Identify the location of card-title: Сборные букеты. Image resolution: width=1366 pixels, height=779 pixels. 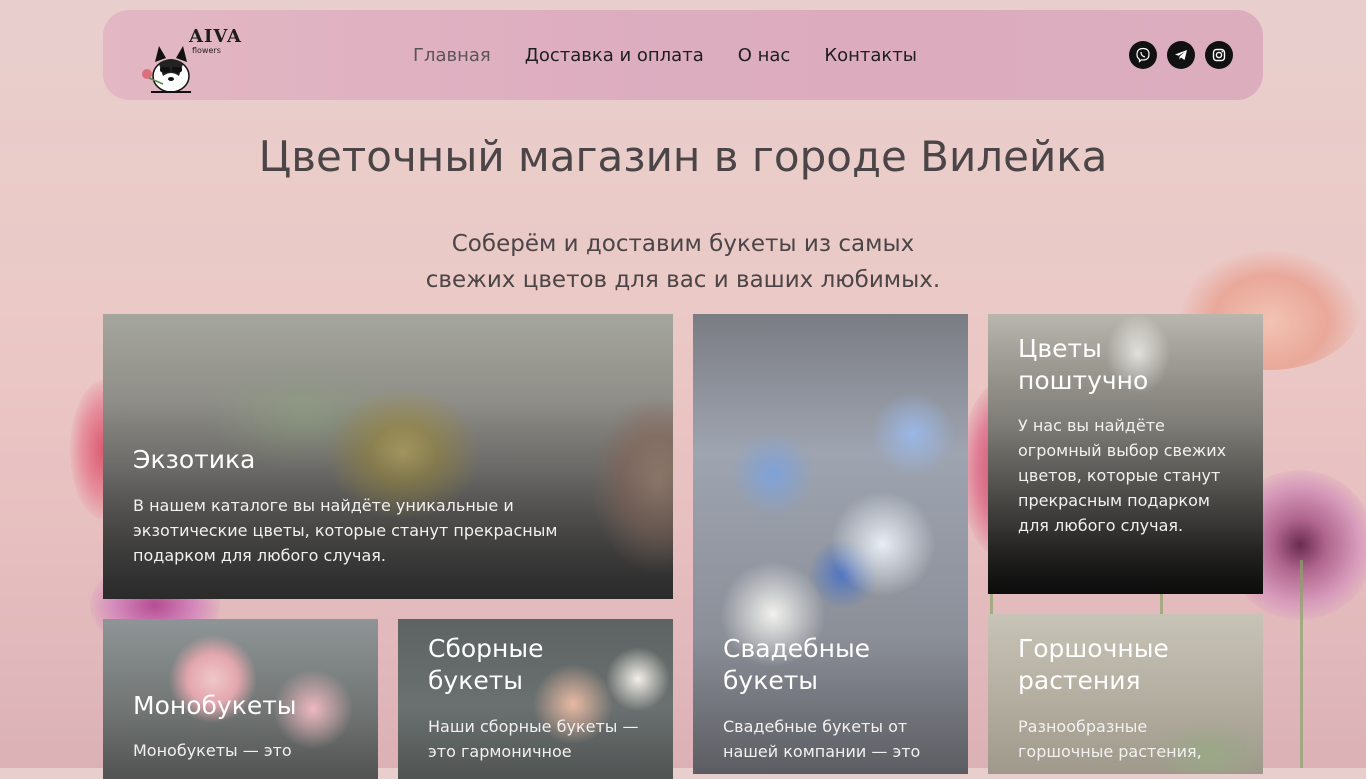
(486, 664).